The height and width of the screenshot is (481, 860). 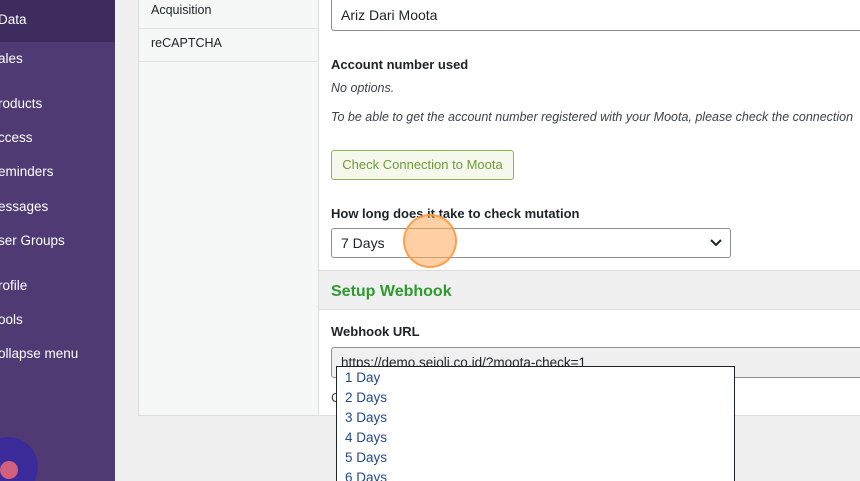 I want to click on webhook-section-title: Setup Webhook, so click(x=391, y=291).